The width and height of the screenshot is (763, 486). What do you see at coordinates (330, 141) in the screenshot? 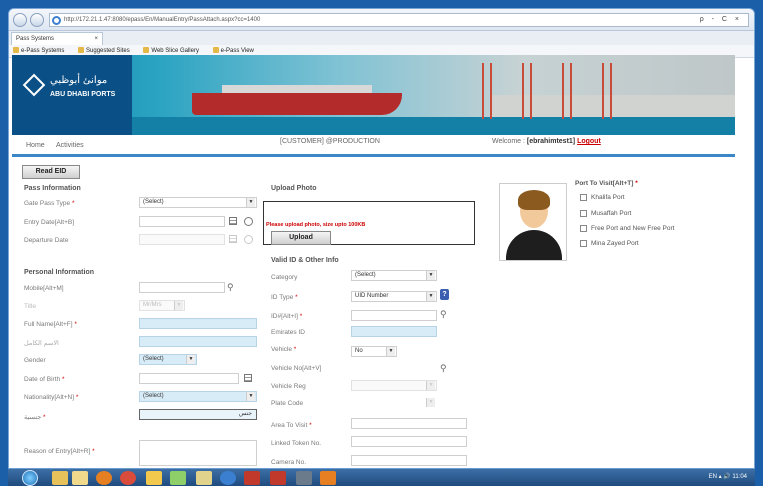
I see `customer-env-label: [CUSTOMER] @PRODUCTION` at bounding box center [330, 141].